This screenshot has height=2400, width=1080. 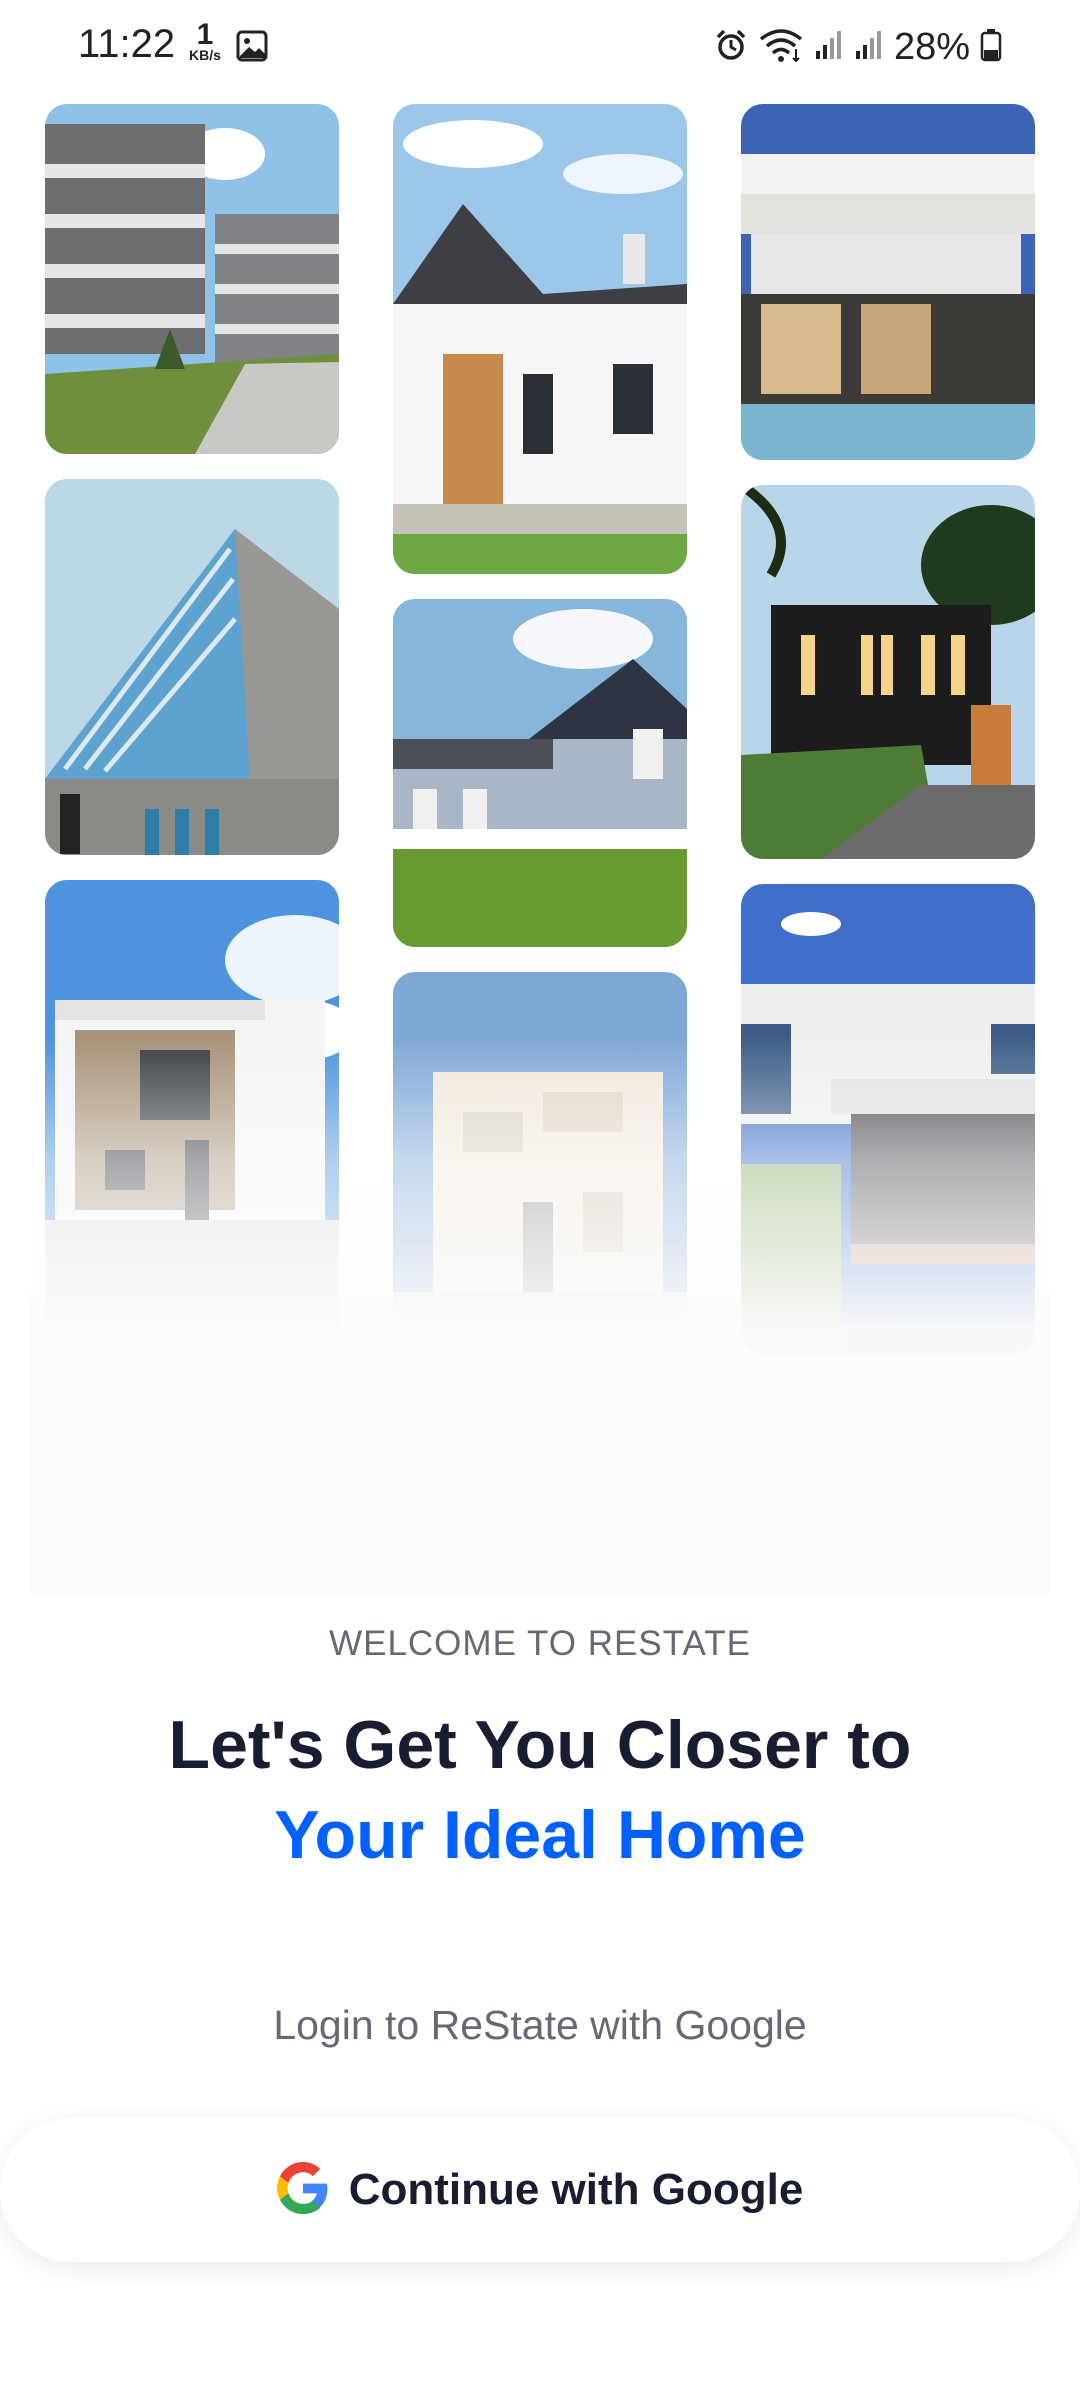 I want to click on modern-pool-villa-image, so click(x=888, y=282).